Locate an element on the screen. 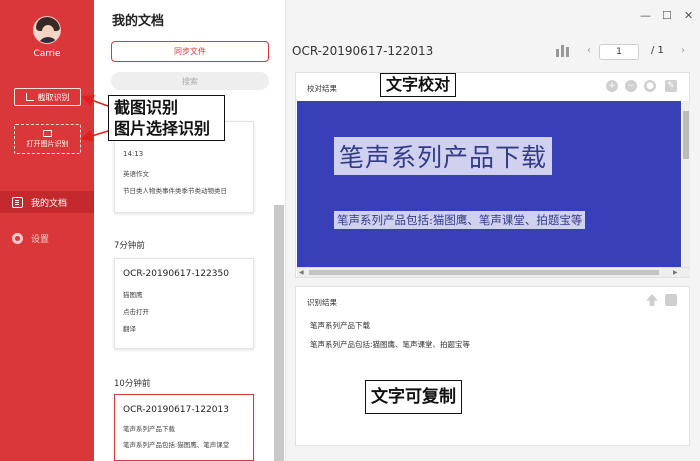 This screenshot has width=700, height=461. card-line: 点击打开 is located at coordinates (136, 312).